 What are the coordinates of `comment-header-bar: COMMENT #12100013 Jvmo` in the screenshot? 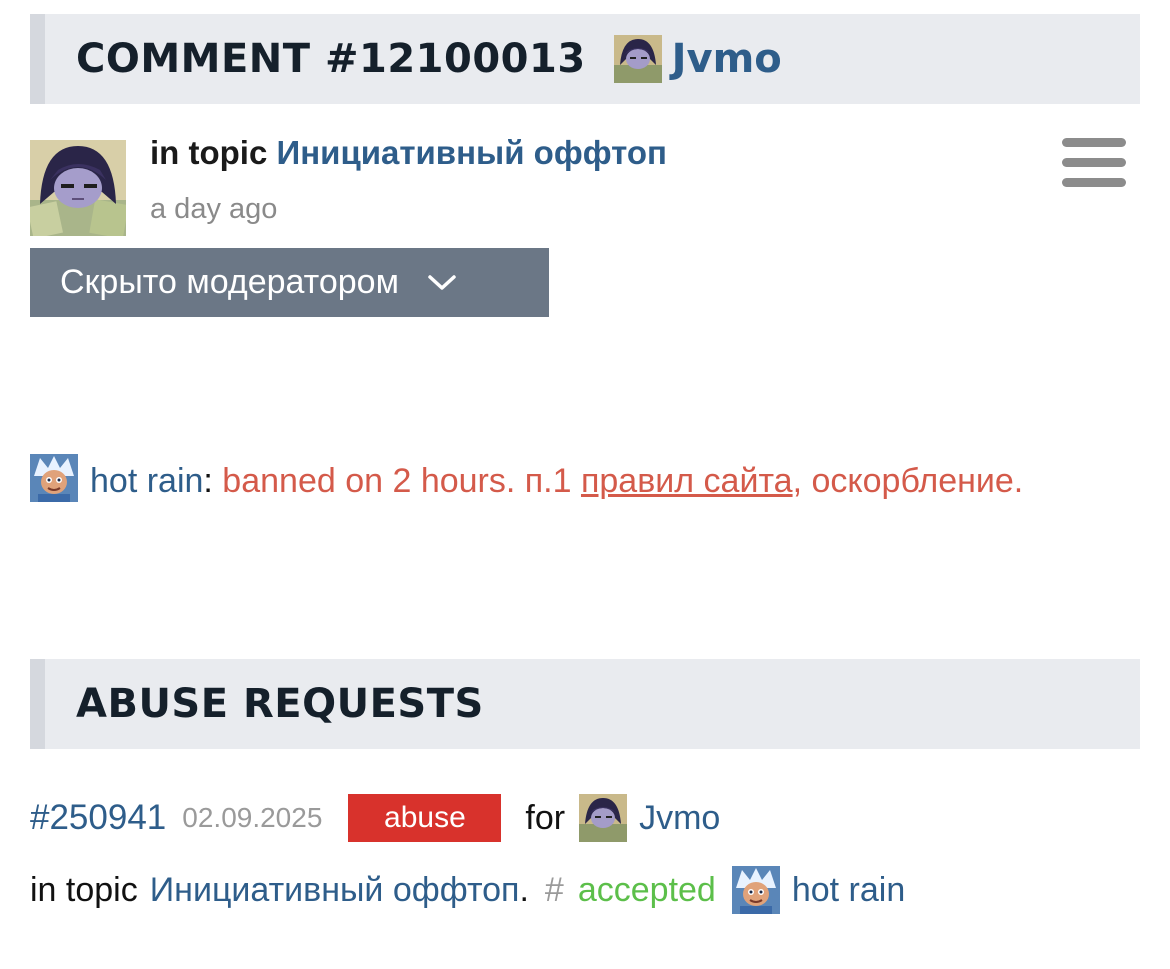 It's located at (585, 59).